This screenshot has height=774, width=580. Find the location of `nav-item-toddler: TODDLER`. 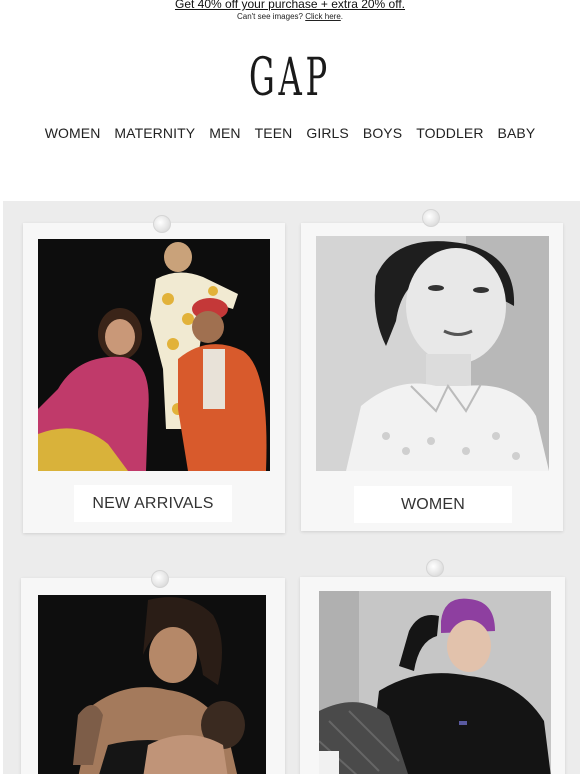

nav-item-toddler: TODDLER is located at coordinates (449, 133).